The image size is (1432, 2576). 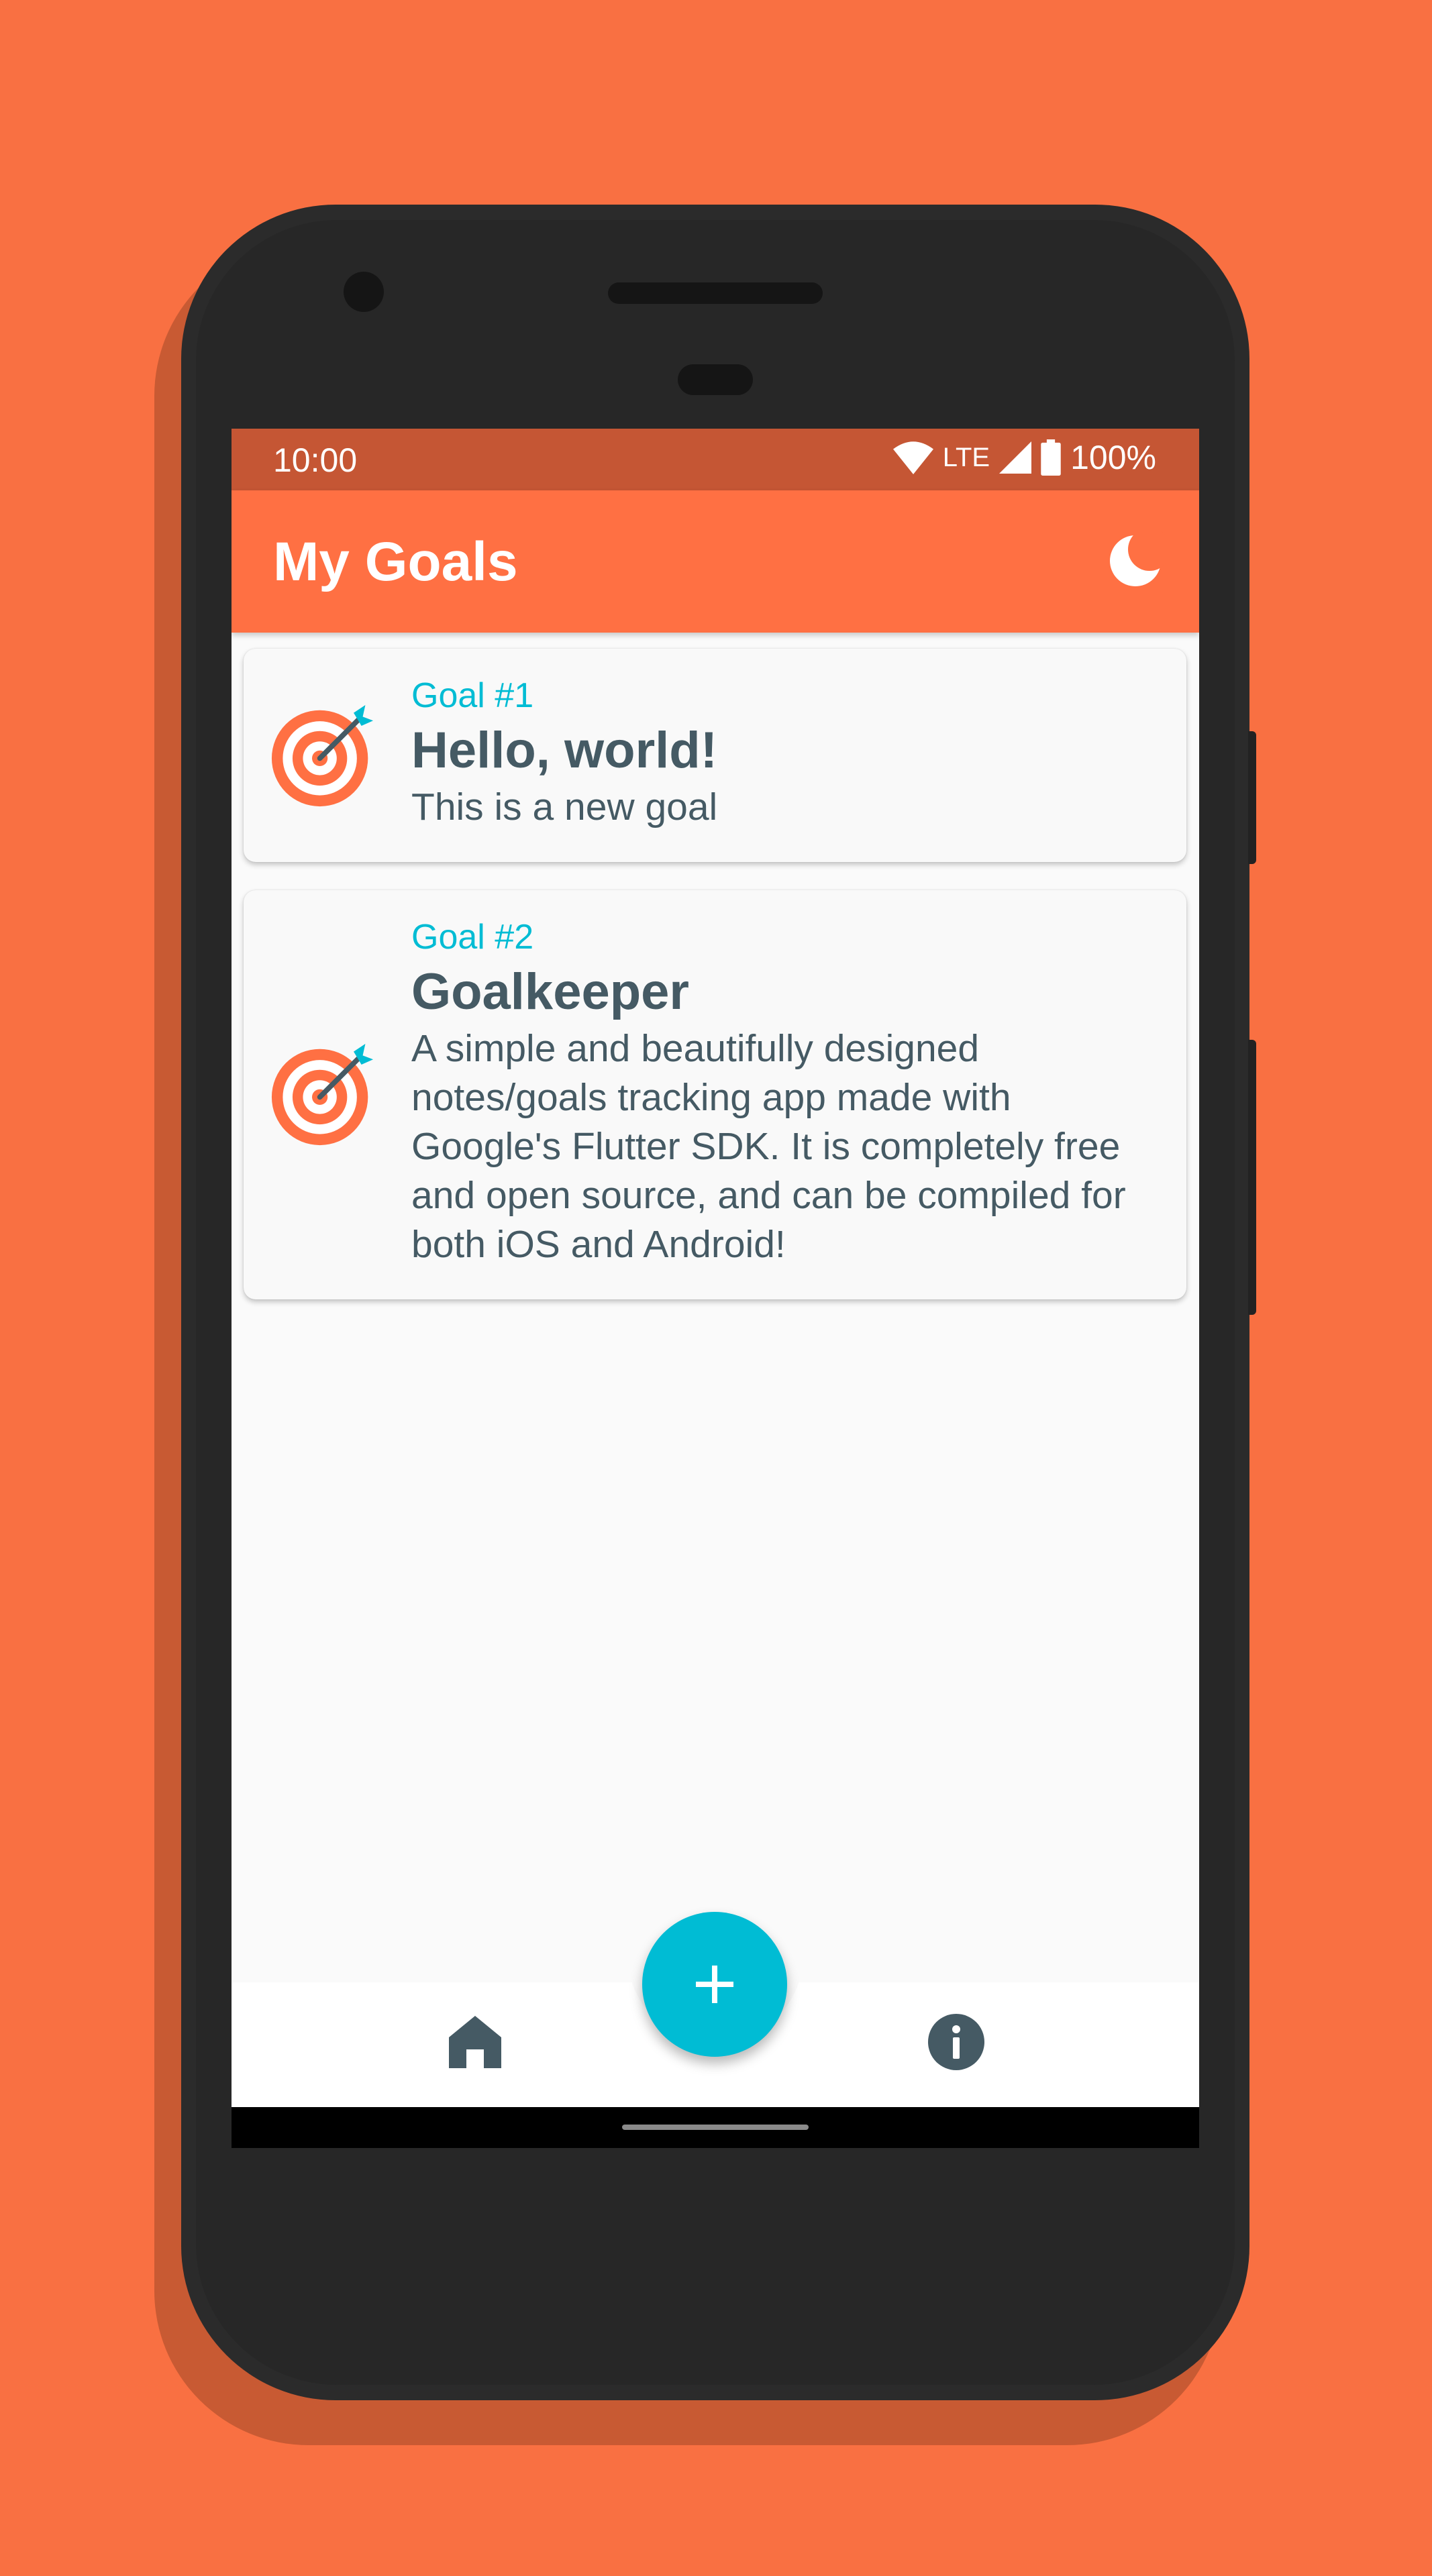 I want to click on battery-icon, so click(x=1051, y=457).